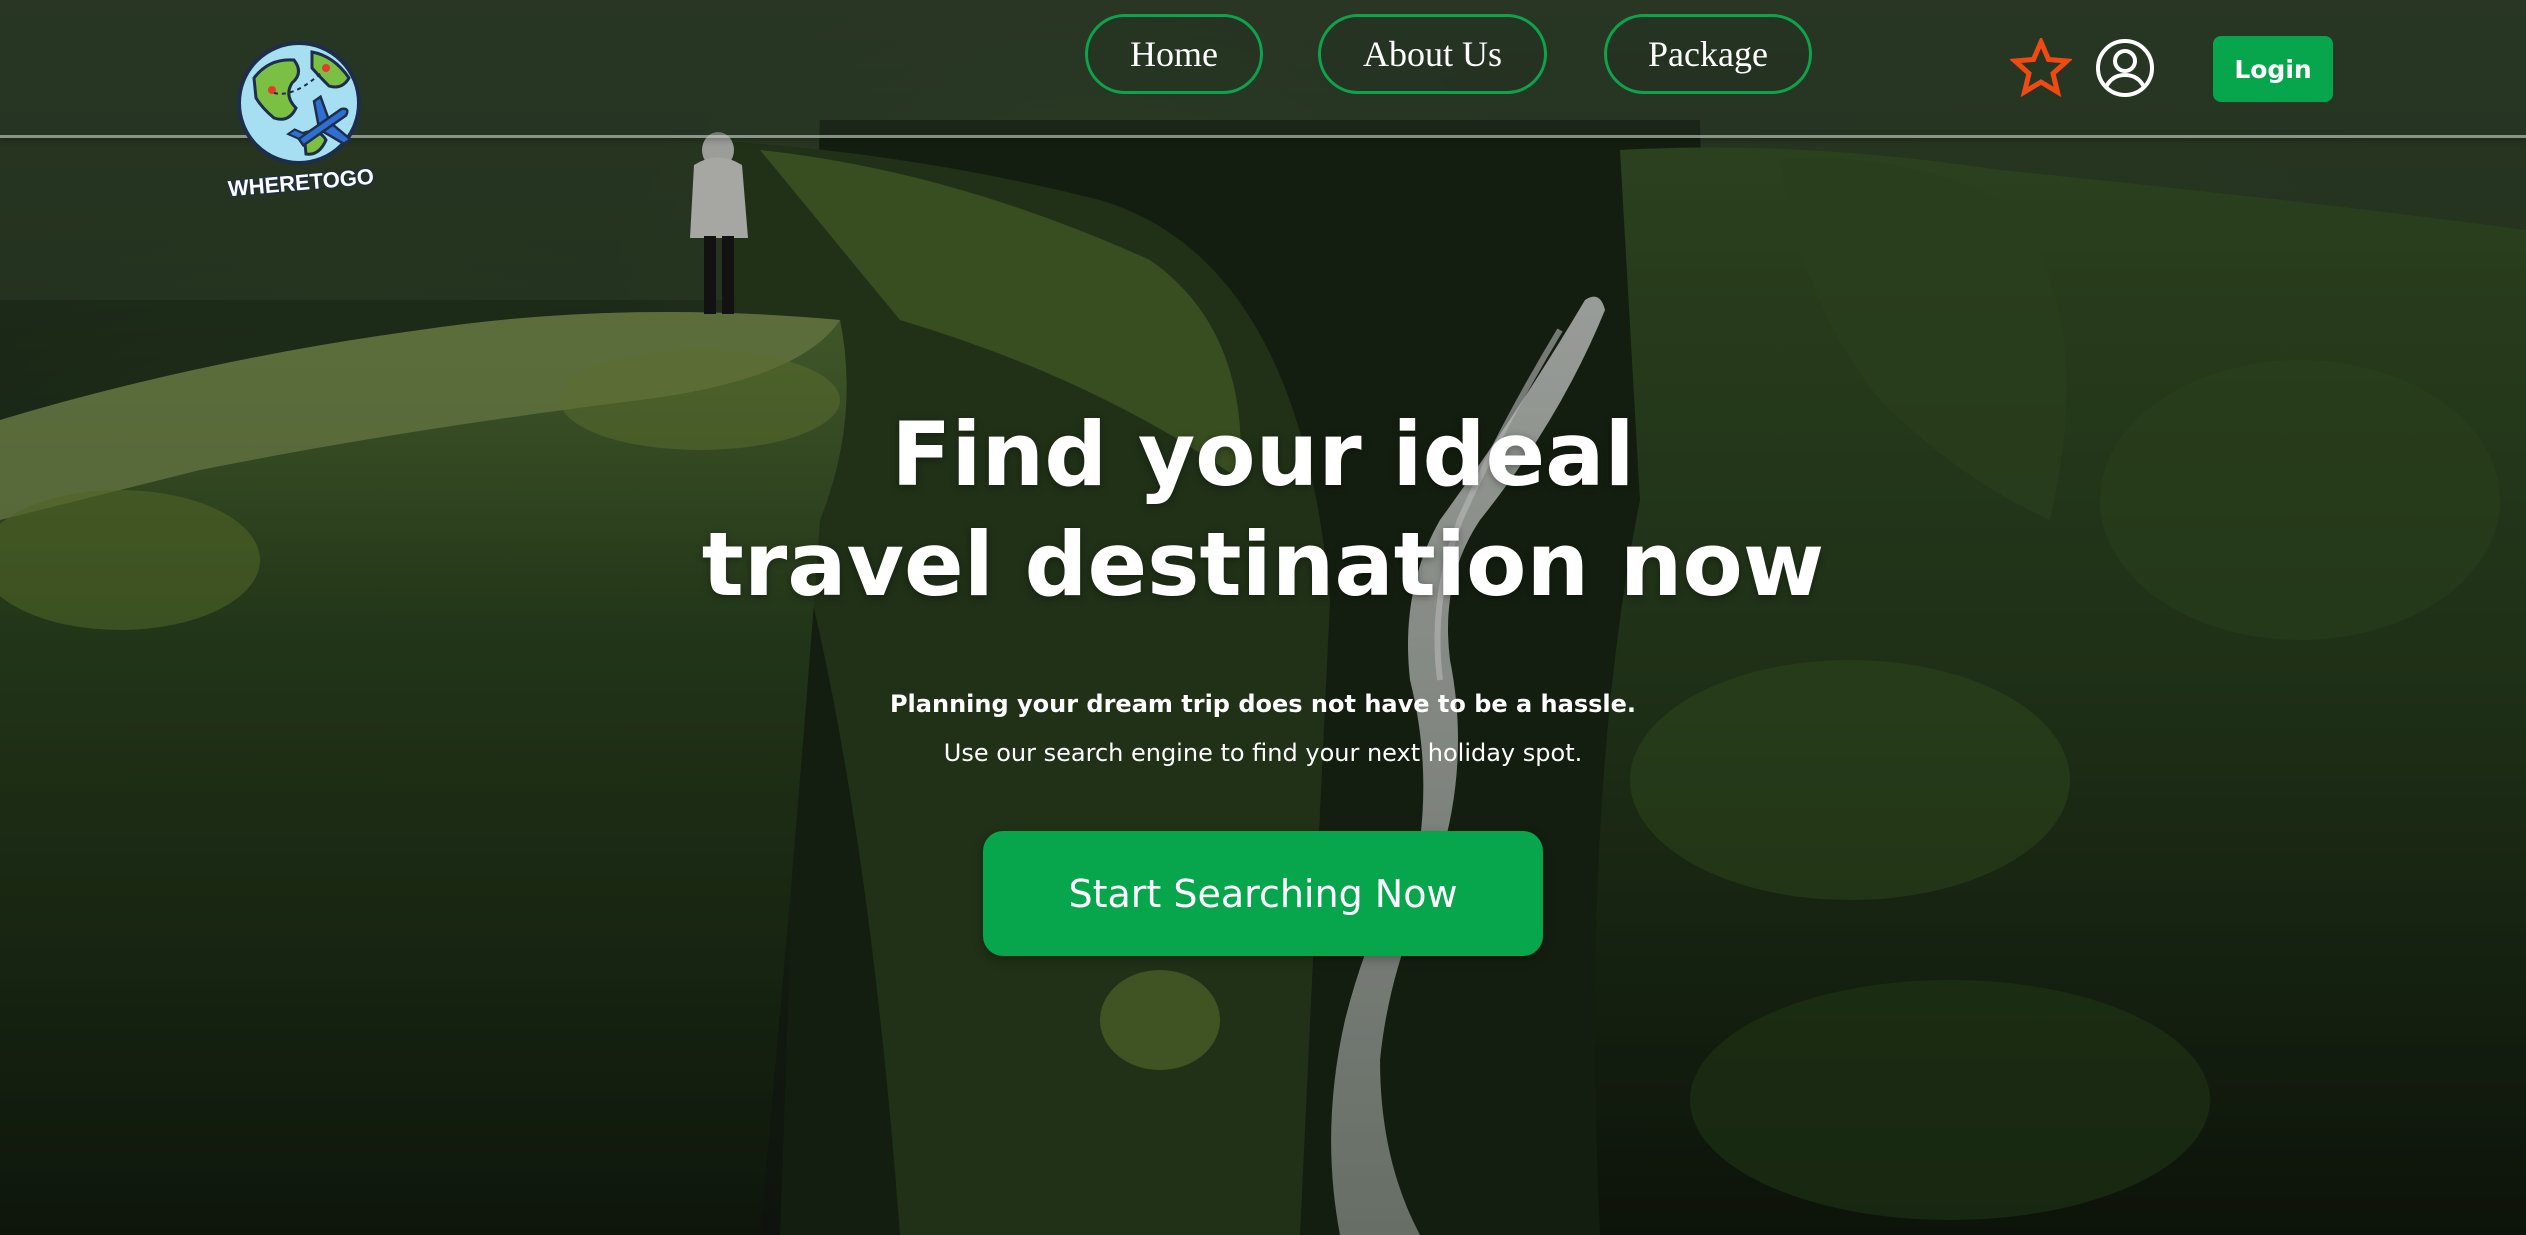 This screenshot has height=1235, width=2526. I want to click on logo-wordmark: WHERETOGO, so click(301, 182).